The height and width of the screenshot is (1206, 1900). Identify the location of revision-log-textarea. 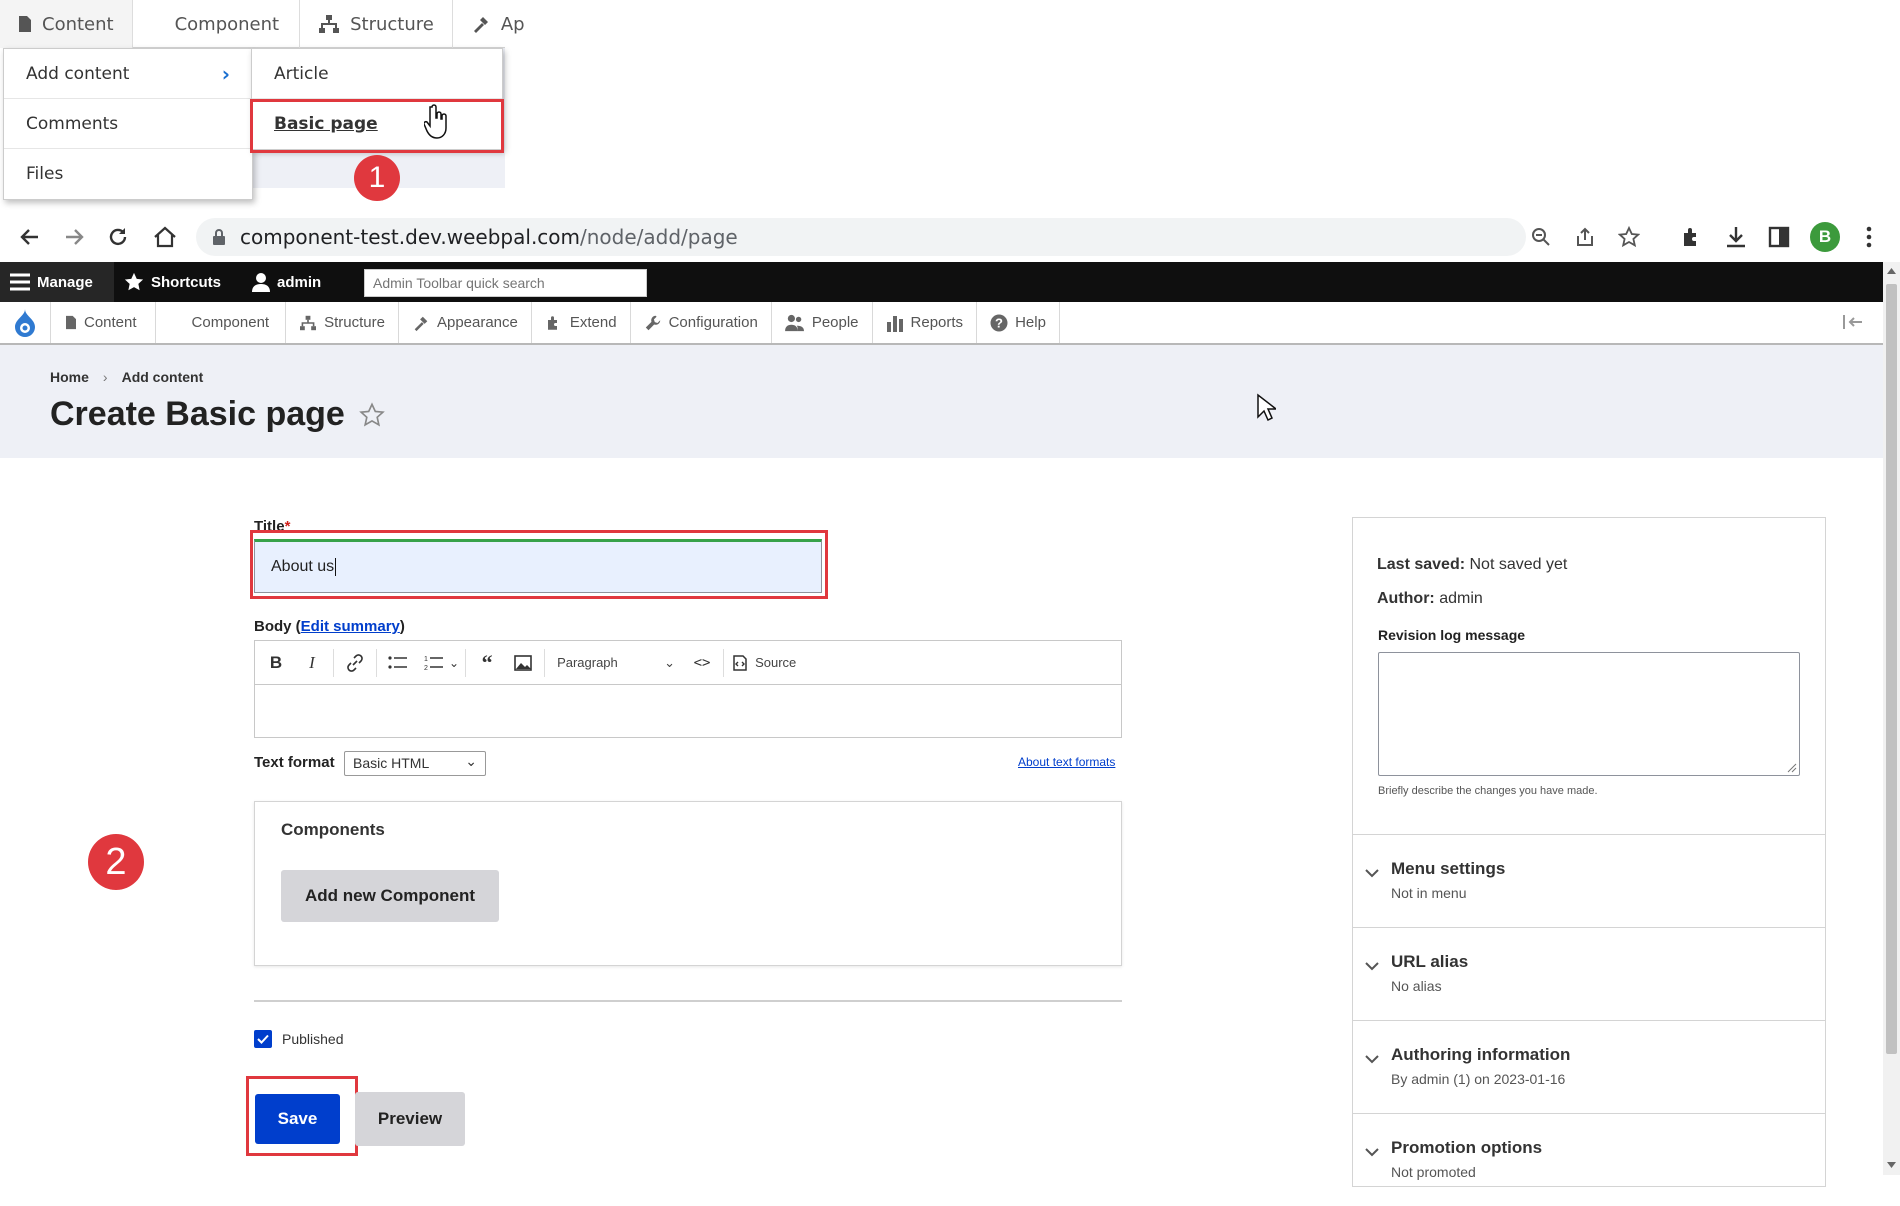
(1589, 714).